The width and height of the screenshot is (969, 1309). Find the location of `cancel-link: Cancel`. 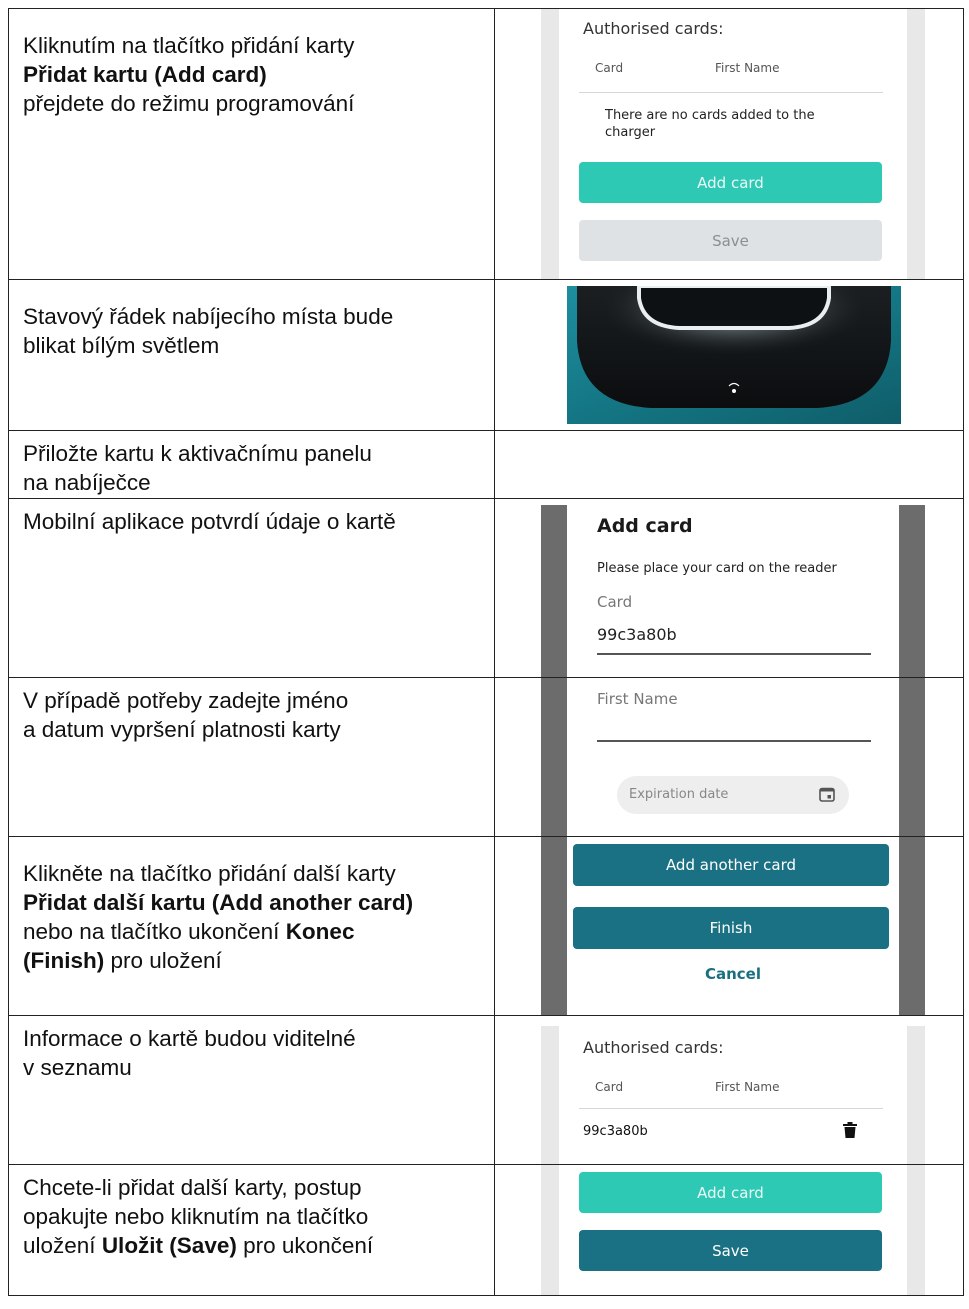

cancel-link: Cancel is located at coordinates (733, 974).